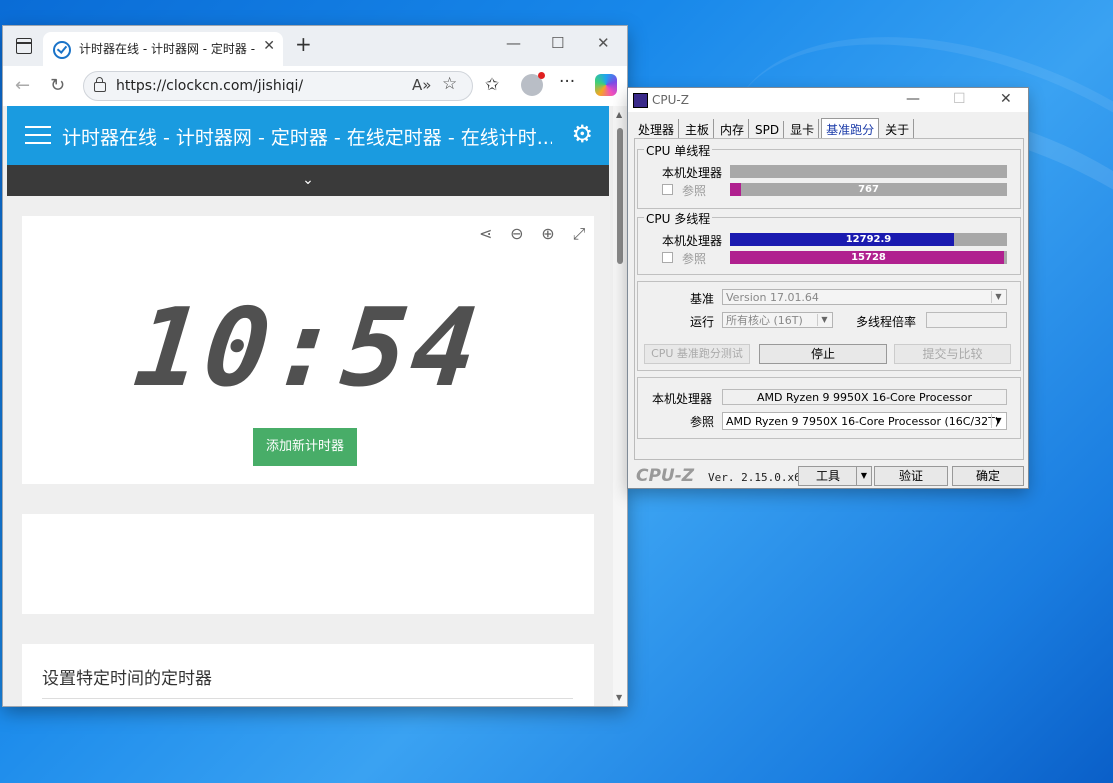 The width and height of the screenshot is (1113, 783). Describe the element at coordinates (486, 233) in the screenshot. I see `share-icon: ⋖` at that location.